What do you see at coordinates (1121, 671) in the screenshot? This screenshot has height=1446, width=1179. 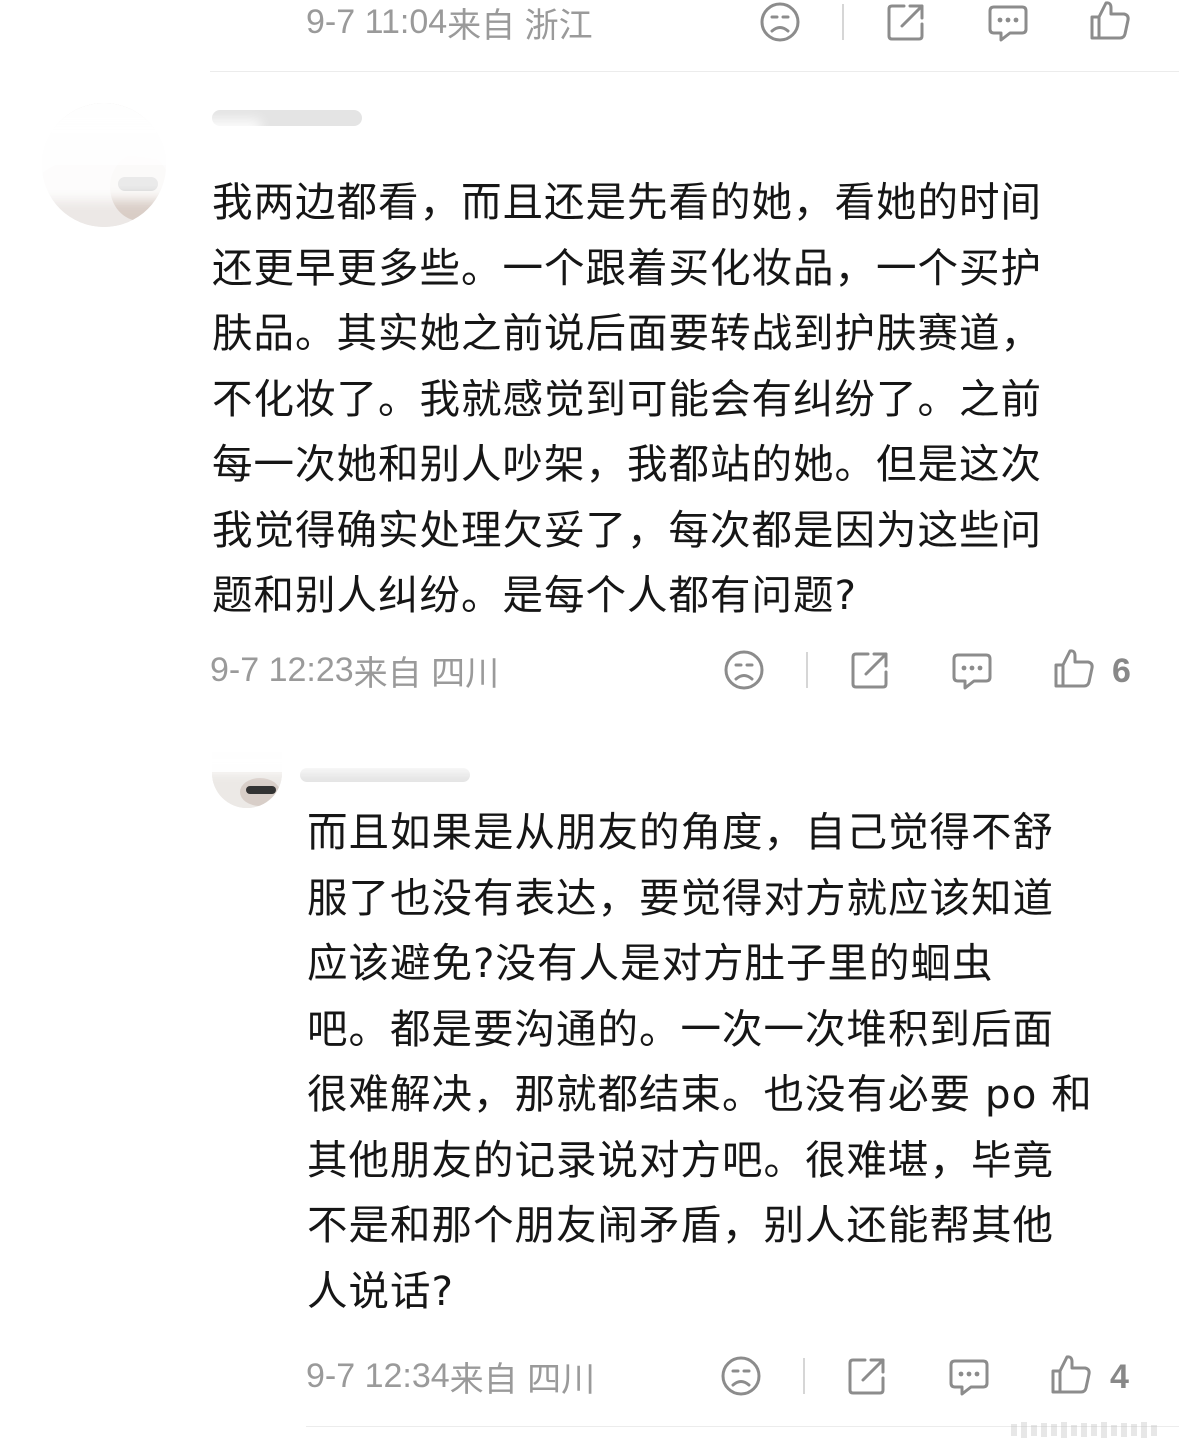 I see `like-count: 6` at bounding box center [1121, 671].